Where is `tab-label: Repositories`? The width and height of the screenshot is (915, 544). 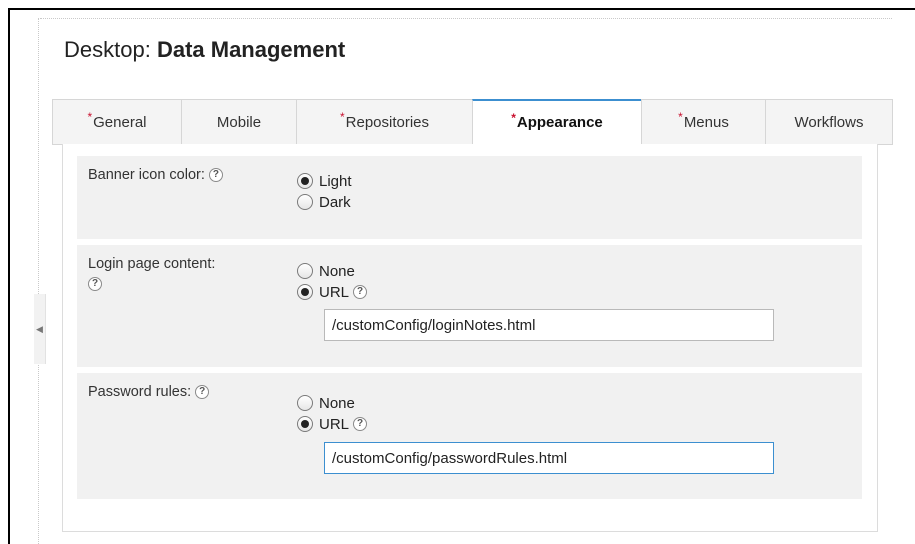 tab-label: Repositories is located at coordinates (387, 122).